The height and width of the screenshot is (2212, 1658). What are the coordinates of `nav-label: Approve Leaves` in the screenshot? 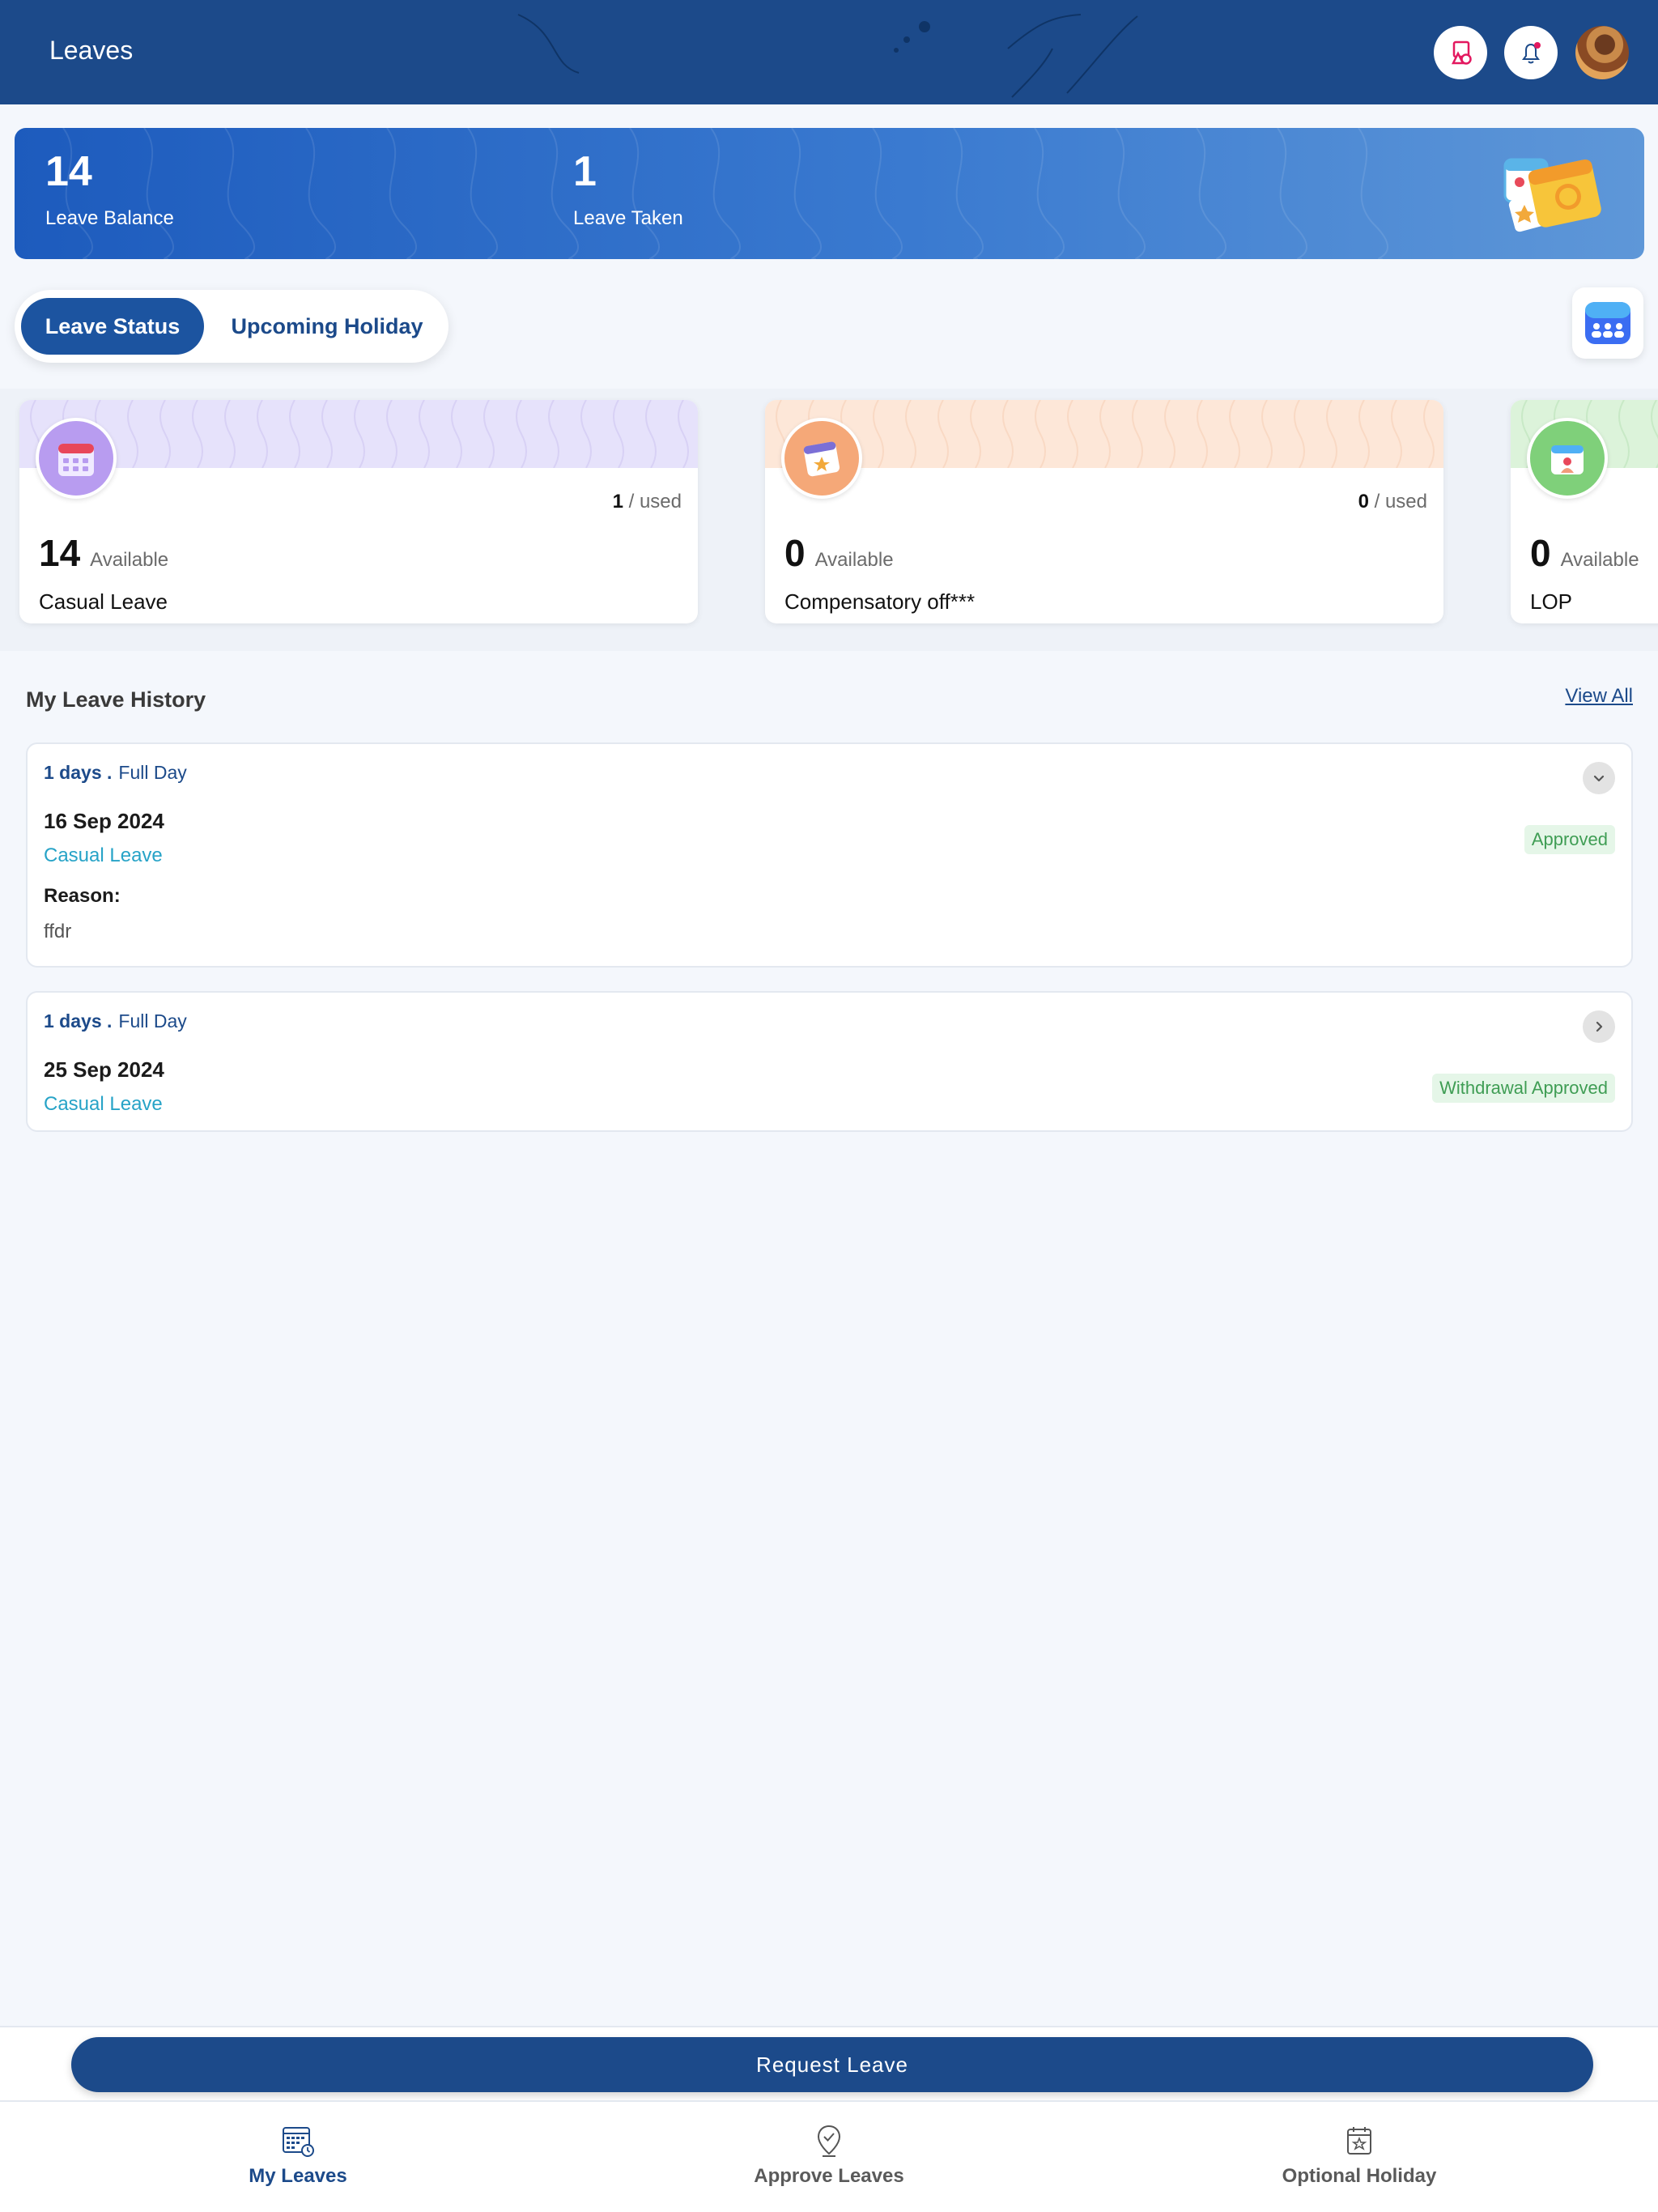 It's located at (829, 2176).